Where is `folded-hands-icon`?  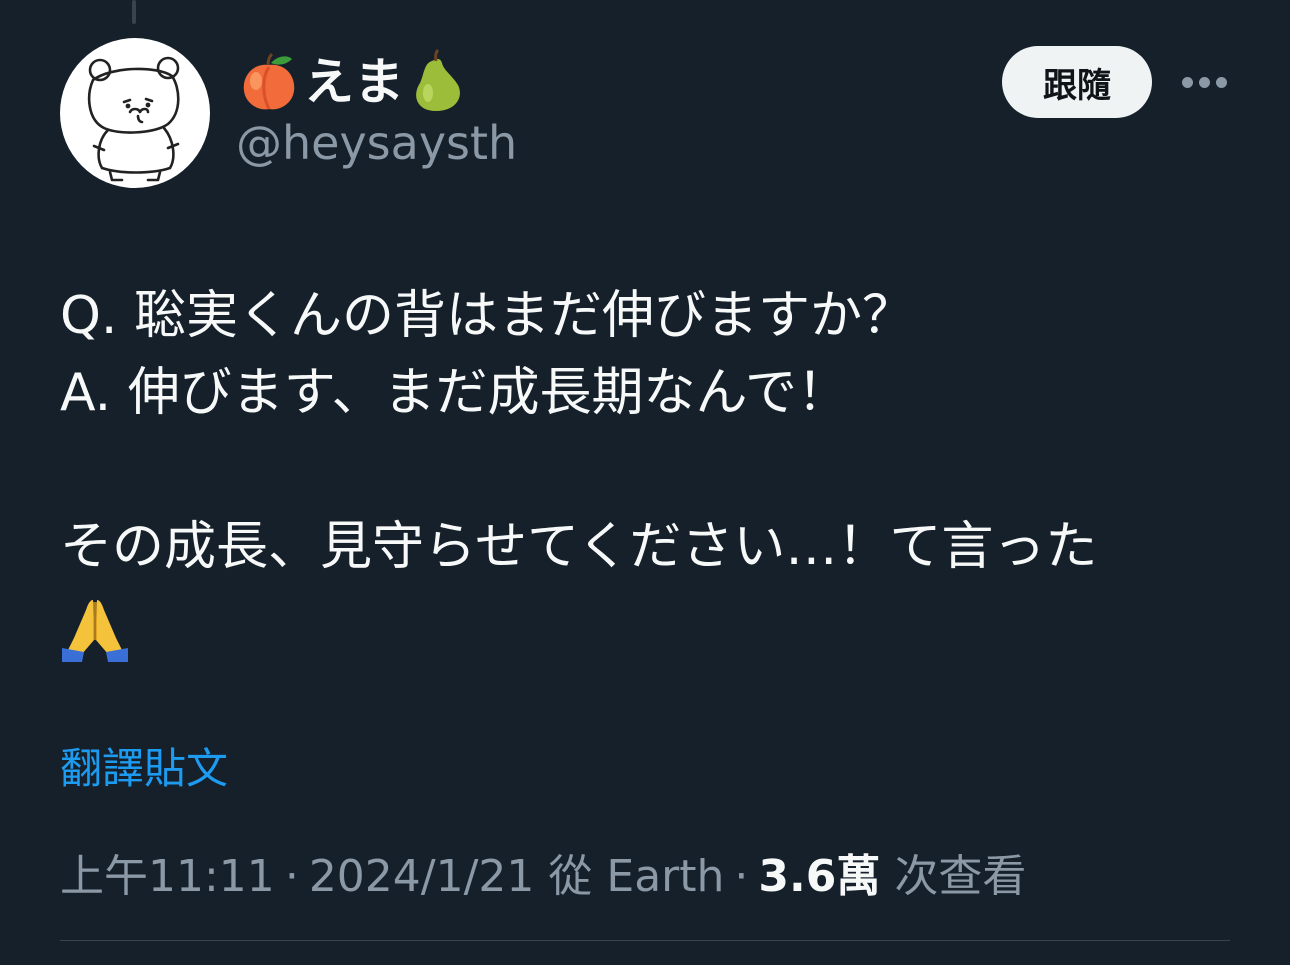 folded-hands-icon is located at coordinates (645, 640).